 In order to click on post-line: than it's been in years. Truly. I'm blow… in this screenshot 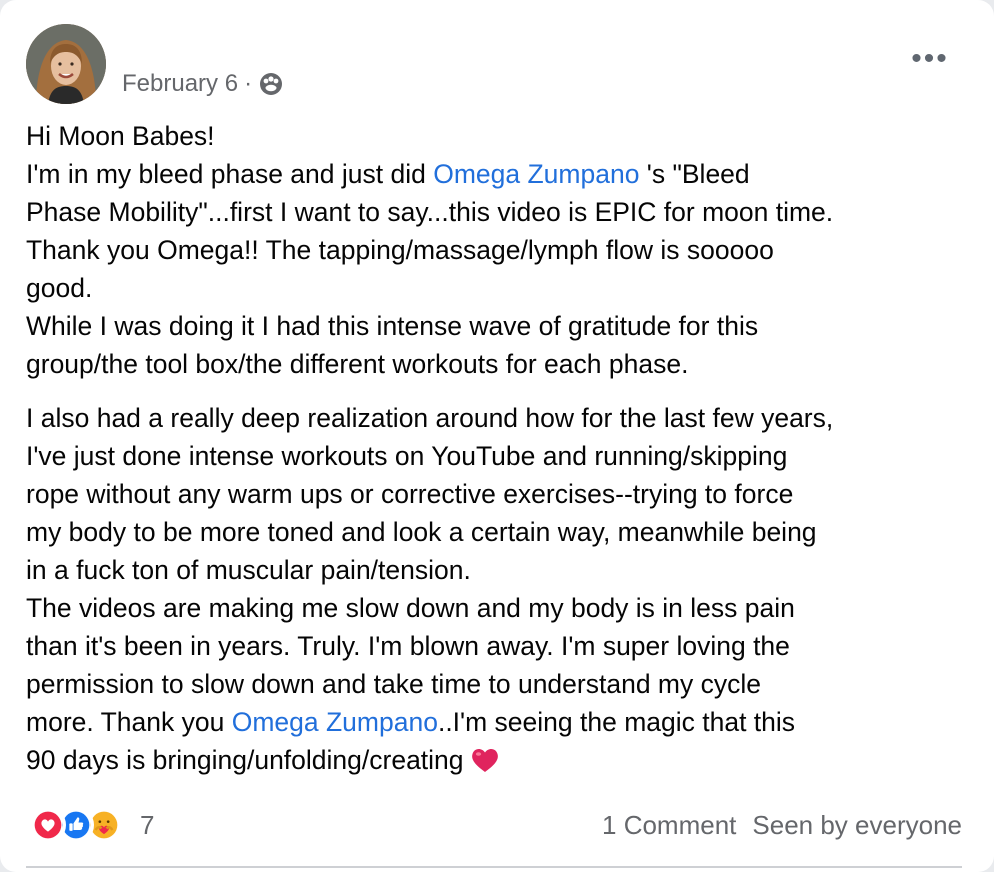, I will do `click(498, 646)`.